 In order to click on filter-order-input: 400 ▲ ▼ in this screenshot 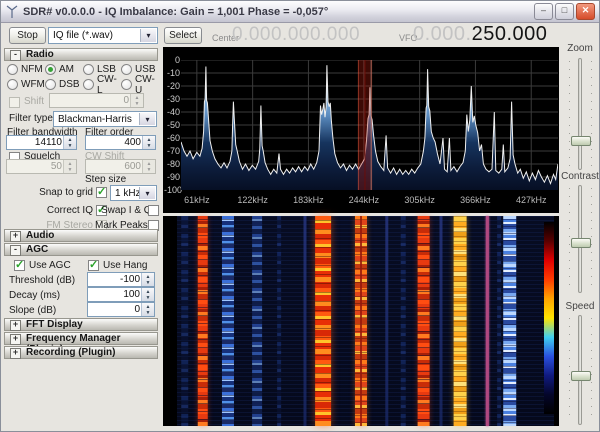, I will do `click(120, 142)`.